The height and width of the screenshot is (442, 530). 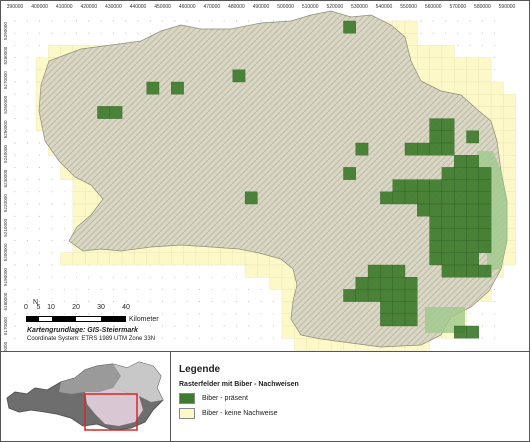 What do you see at coordinates (15, 7) in the screenshot?
I see `x-tick-label: 390000` at bounding box center [15, 7].